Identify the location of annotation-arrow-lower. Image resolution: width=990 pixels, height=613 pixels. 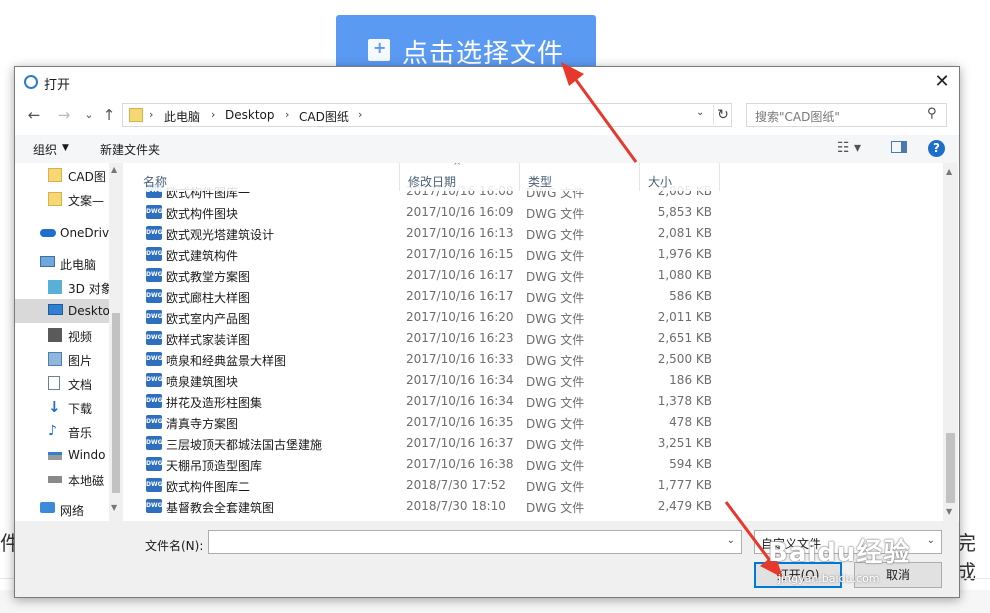
(750, 534).